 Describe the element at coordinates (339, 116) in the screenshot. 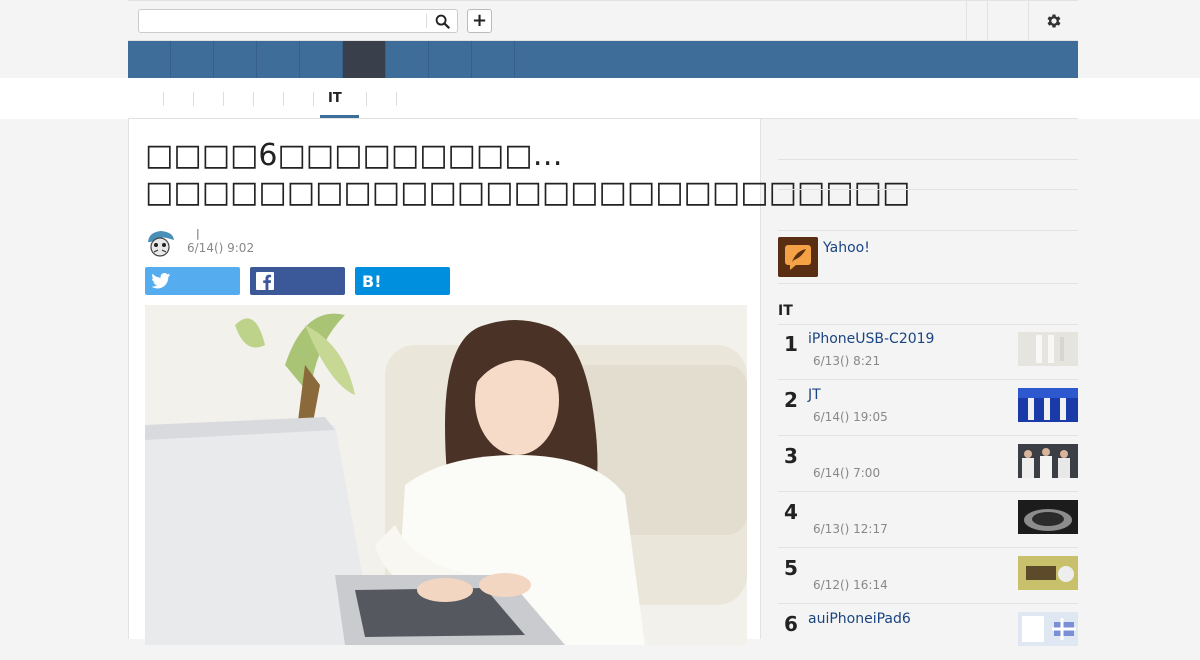

I see `active-tab-indicator` at that location.